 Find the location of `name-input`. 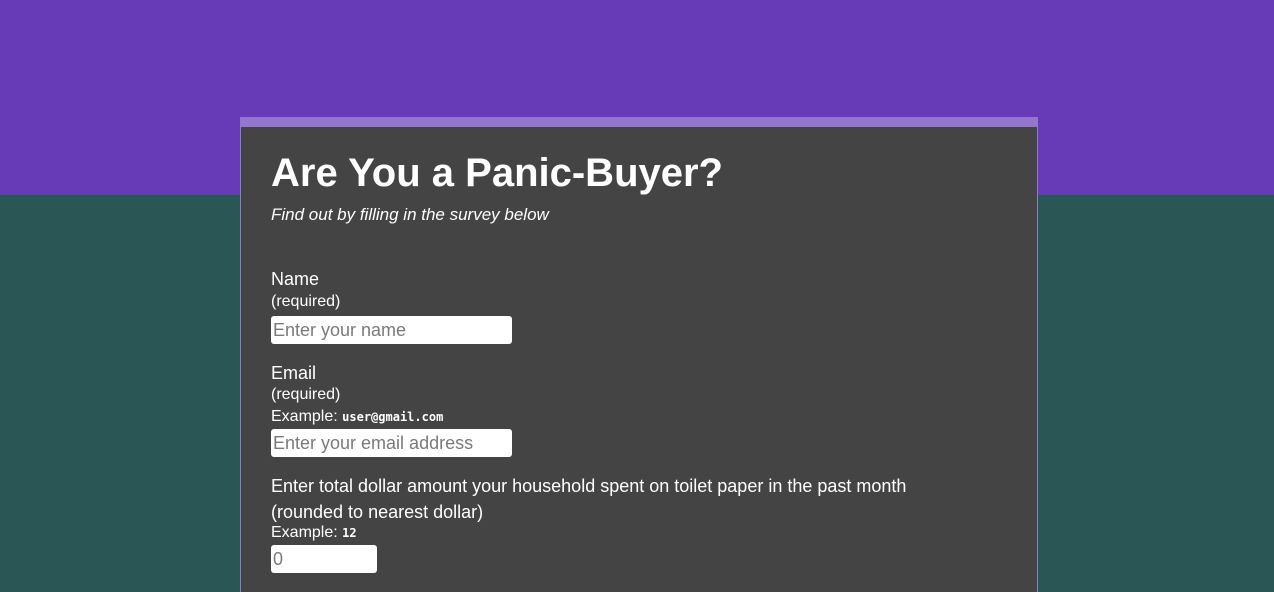

name-input is located at coordinates (391, 330).